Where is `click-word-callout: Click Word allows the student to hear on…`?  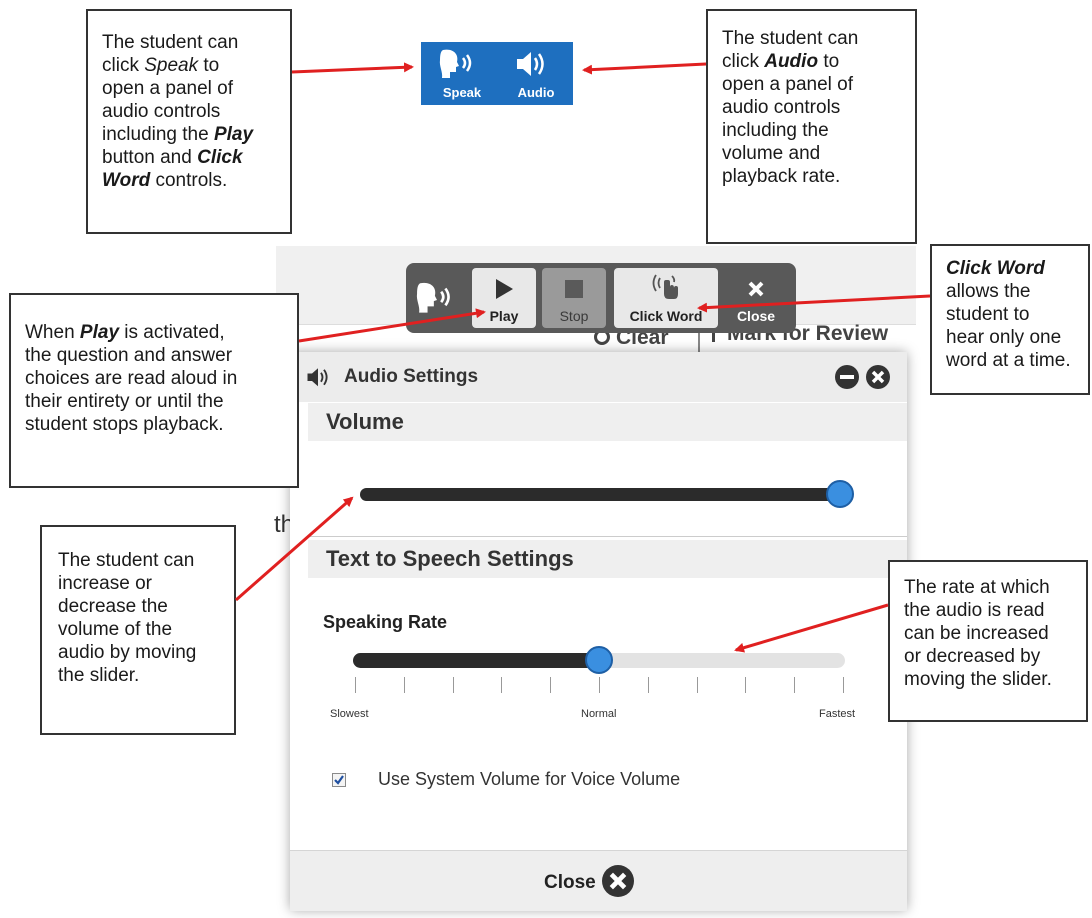 click-word-callout: Click Word allows the student to hear on… is located at coordinates (1010, 319).